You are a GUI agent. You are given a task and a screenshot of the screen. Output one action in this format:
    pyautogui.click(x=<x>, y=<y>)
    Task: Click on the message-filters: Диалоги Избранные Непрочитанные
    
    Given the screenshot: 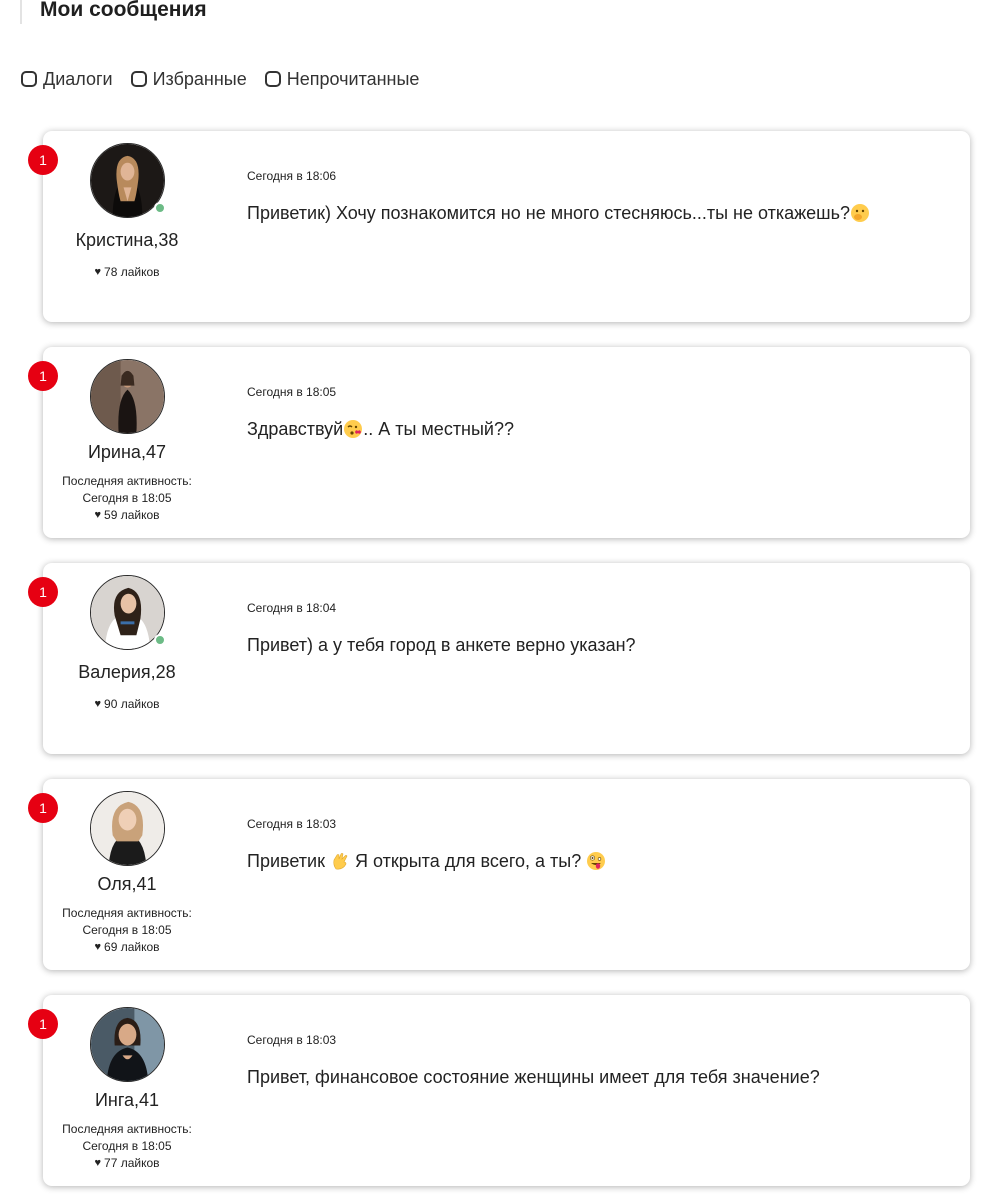 What is the action you would take?
    pyautogui.click(x=229, y=79)
    